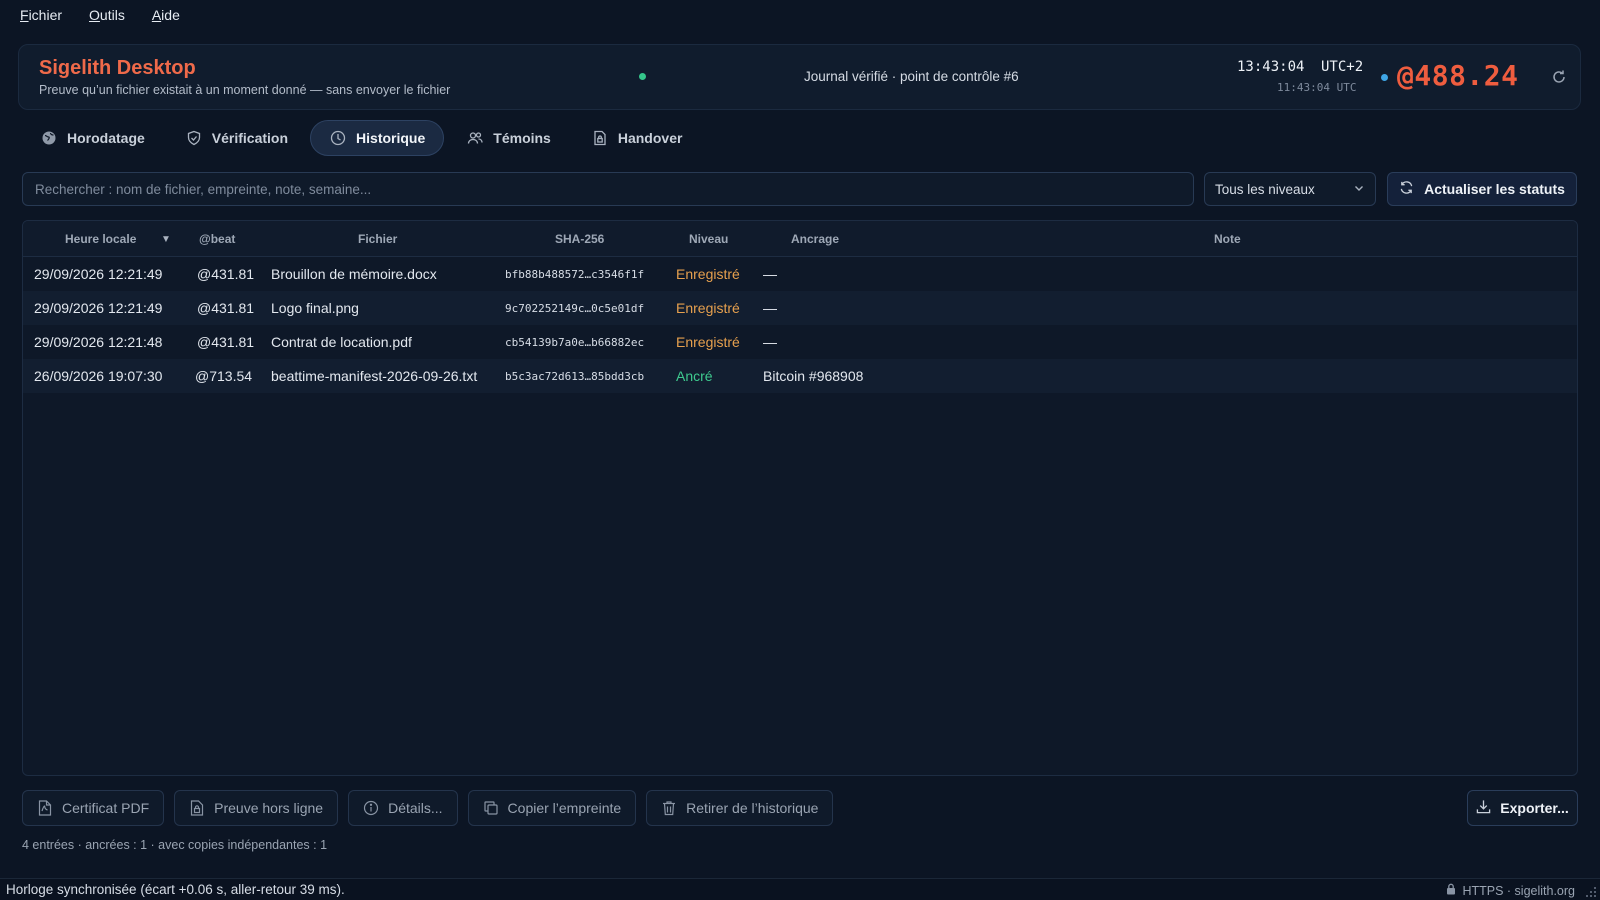  What do you see at coordinates (579, 239) in the screenshot?
I see `column-header-sha256: SHA-256` at bounding box center [579, 239].